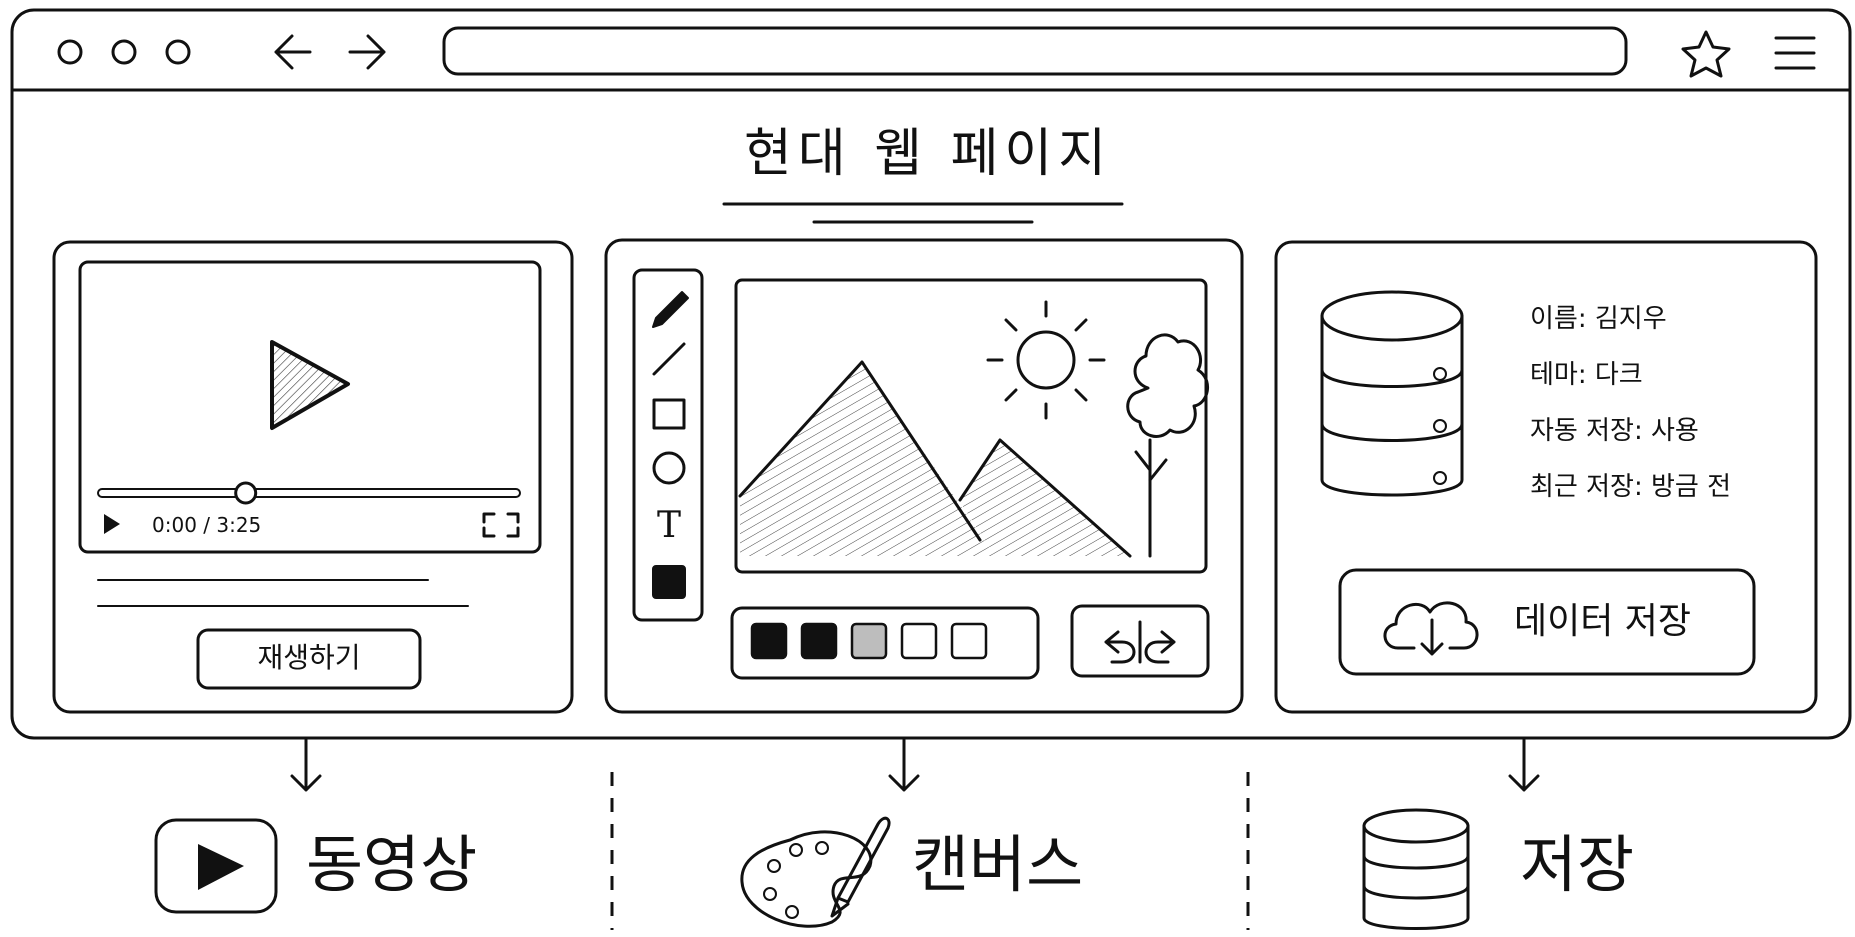 The width and height of the screenshot is (1855, 937). Describe the element at coordinates (1577, 864) in the screenshot. I see `legend-label-storage: 저장` at that location.